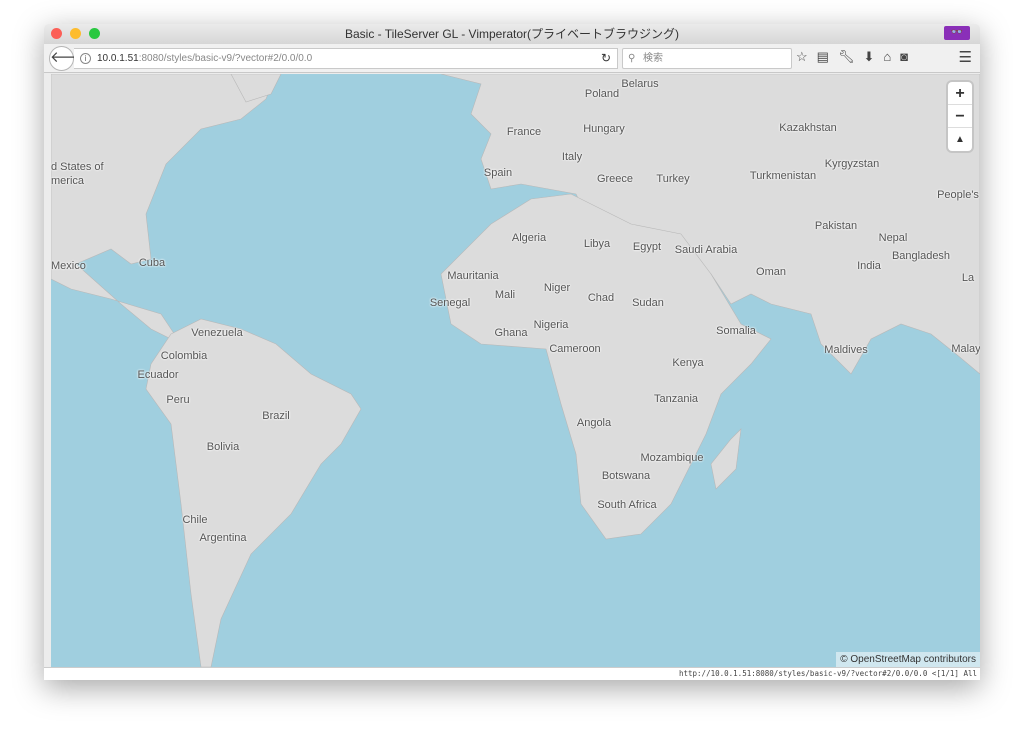  Describe the element at coordinates (771, 272) in the screenshot. I see `country-label: Oman` at that location.